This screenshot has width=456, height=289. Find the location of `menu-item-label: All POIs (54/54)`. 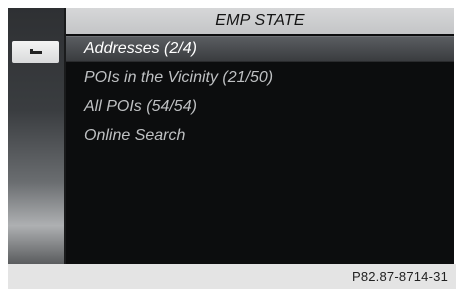

menu-item-label: All POIs (54/54) is located at coordinates (140, 106).